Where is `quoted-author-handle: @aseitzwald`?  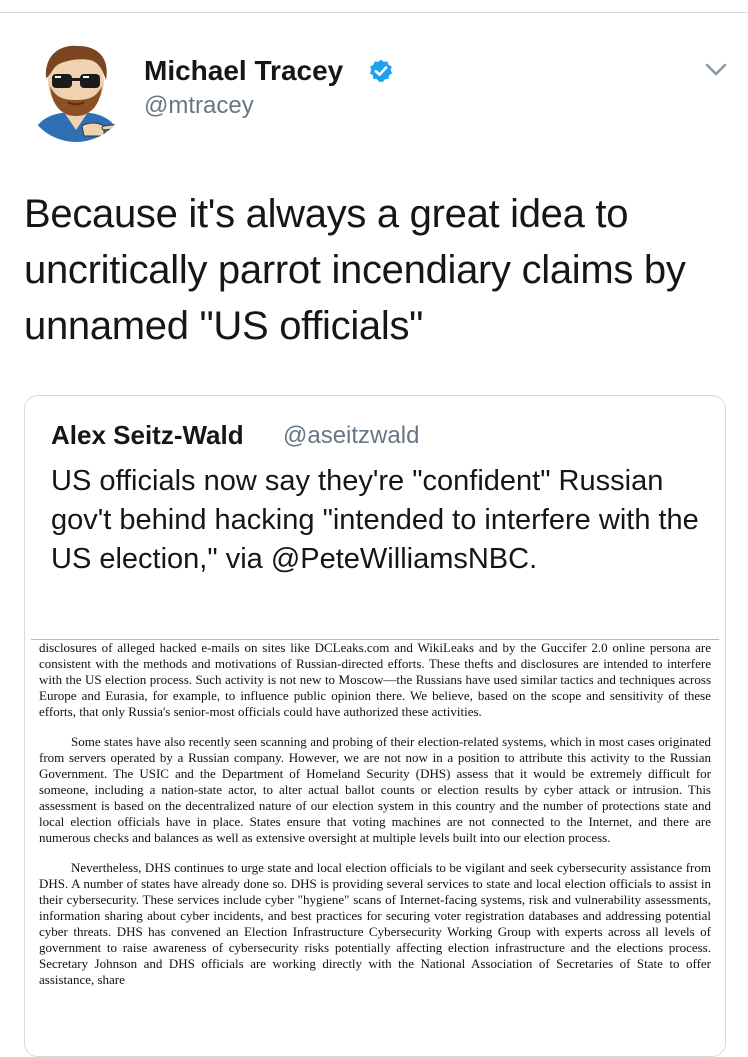 quoted-author-handle: @aseitzwald is located at coordinates (351, 435).